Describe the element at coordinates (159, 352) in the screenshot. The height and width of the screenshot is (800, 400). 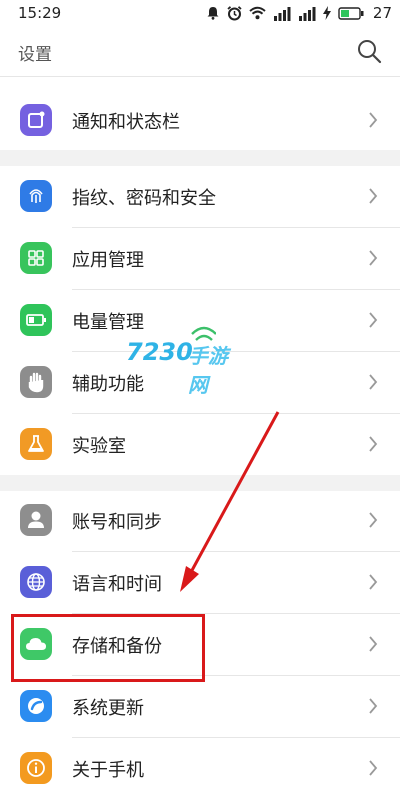
I see `watermark-number: 7230` at that location.